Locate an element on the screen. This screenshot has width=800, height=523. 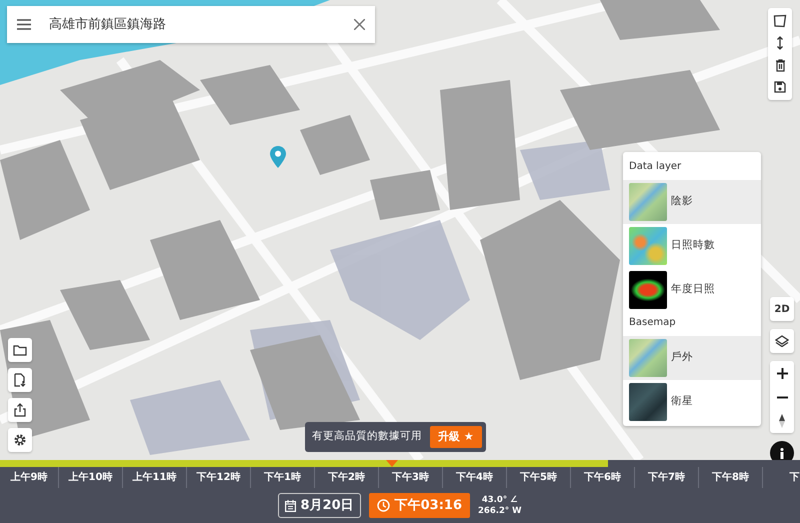
section-heading: Data layer is located at coordinates (655, 167).